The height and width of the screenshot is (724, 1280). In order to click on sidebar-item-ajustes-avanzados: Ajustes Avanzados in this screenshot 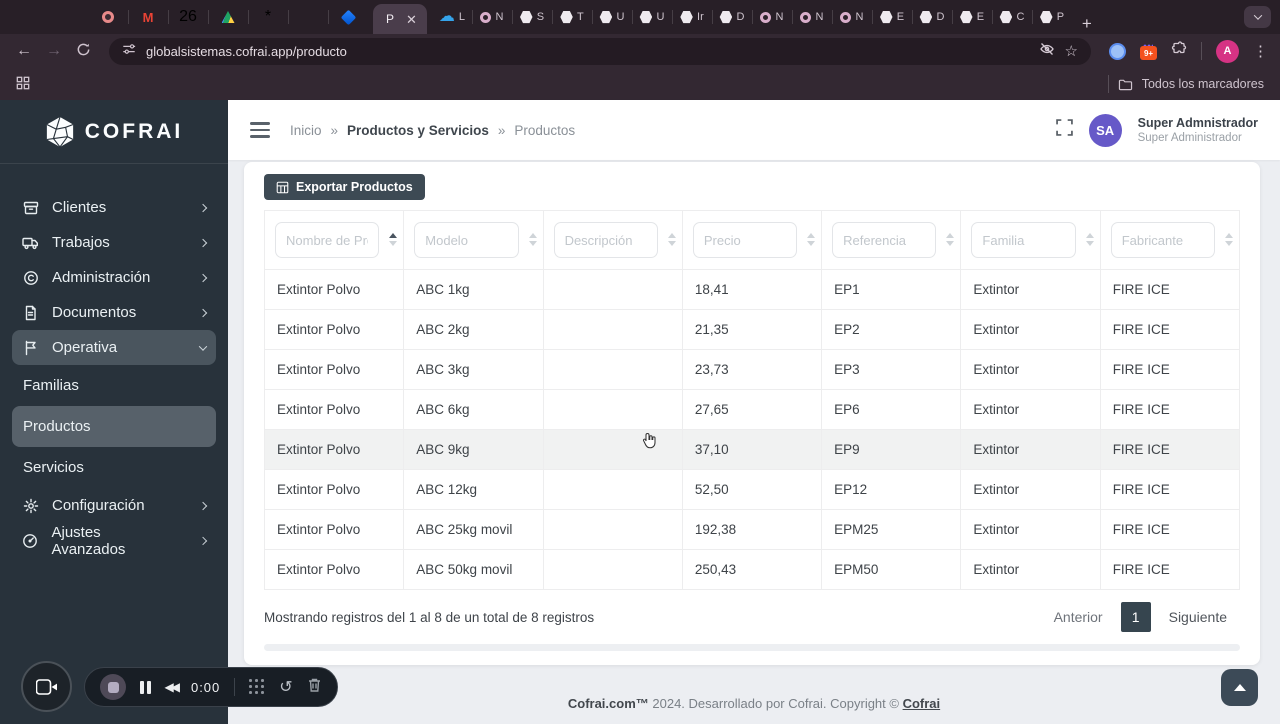, I will do `click(114, 540)`.